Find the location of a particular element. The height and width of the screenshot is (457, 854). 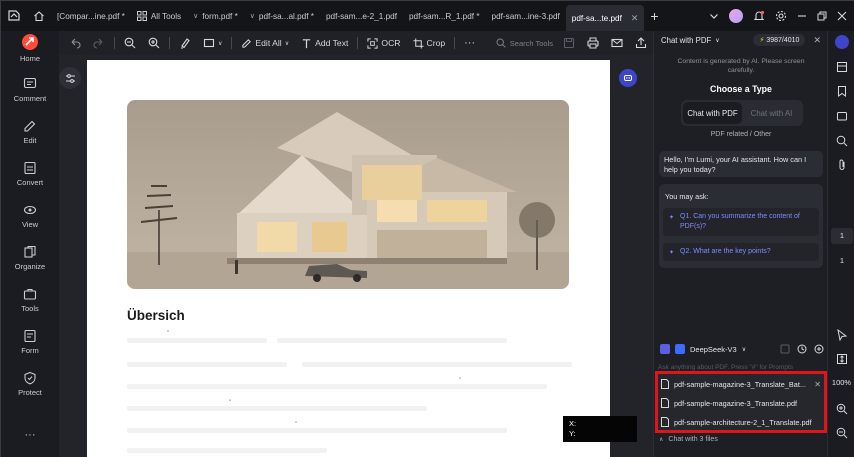

sidebar-item-home: Home is located at coordinates (30, 48).